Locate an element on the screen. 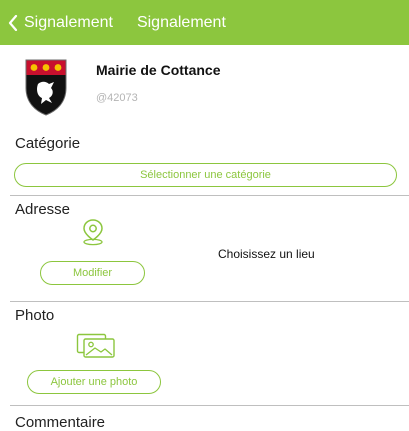  nav-bar: Signalement Signalement is located at coordinates (204, 22).